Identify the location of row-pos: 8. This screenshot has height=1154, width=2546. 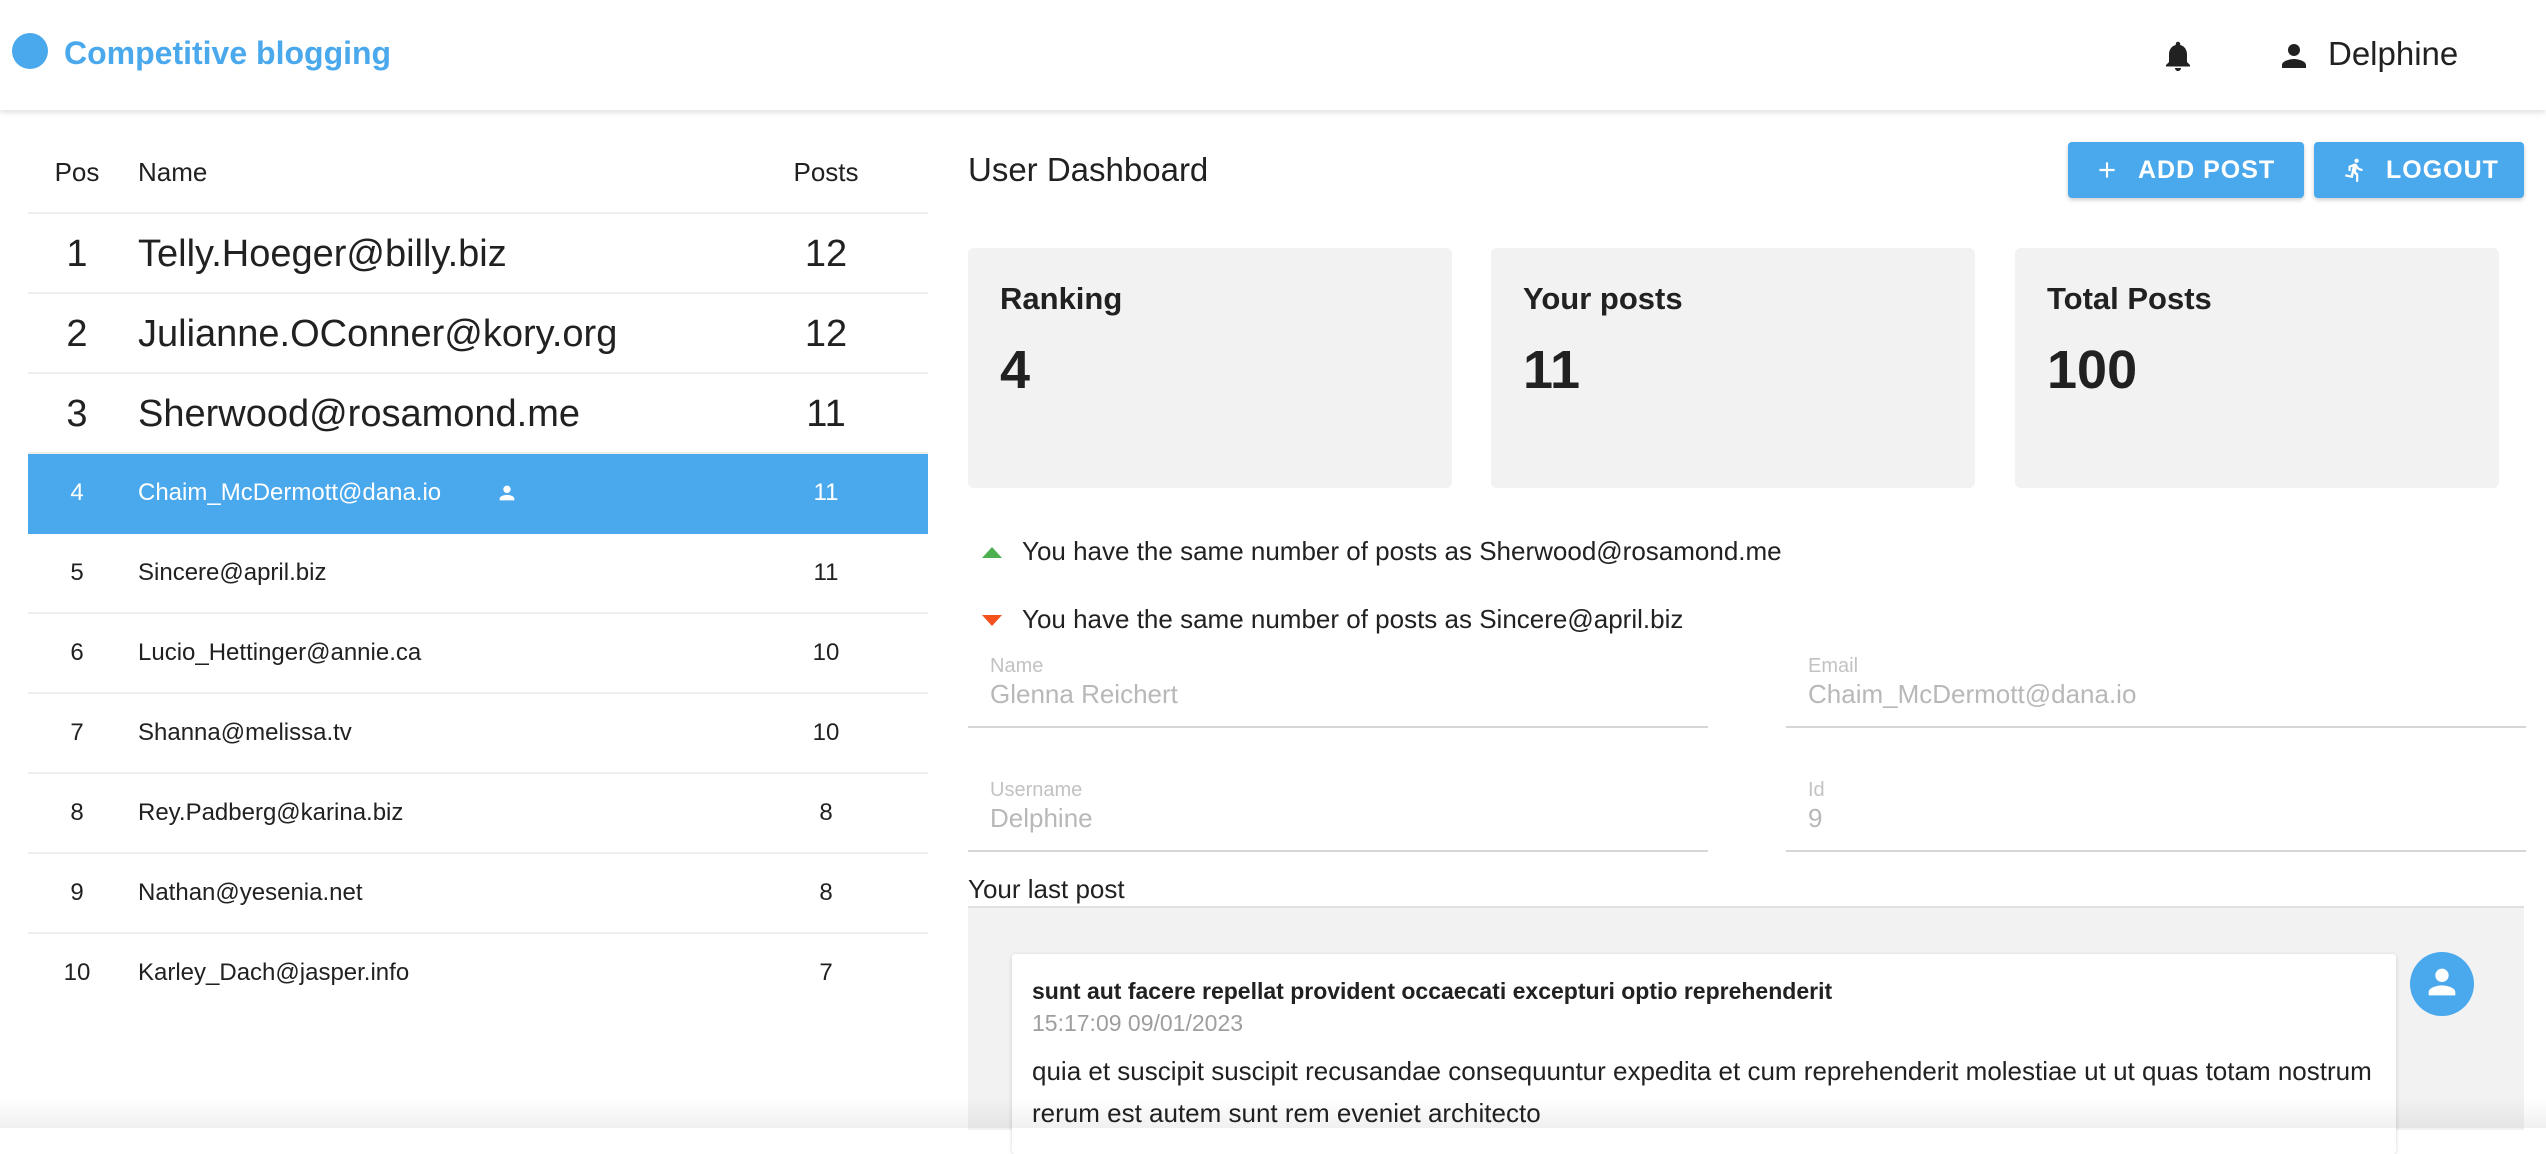
(77, 812).